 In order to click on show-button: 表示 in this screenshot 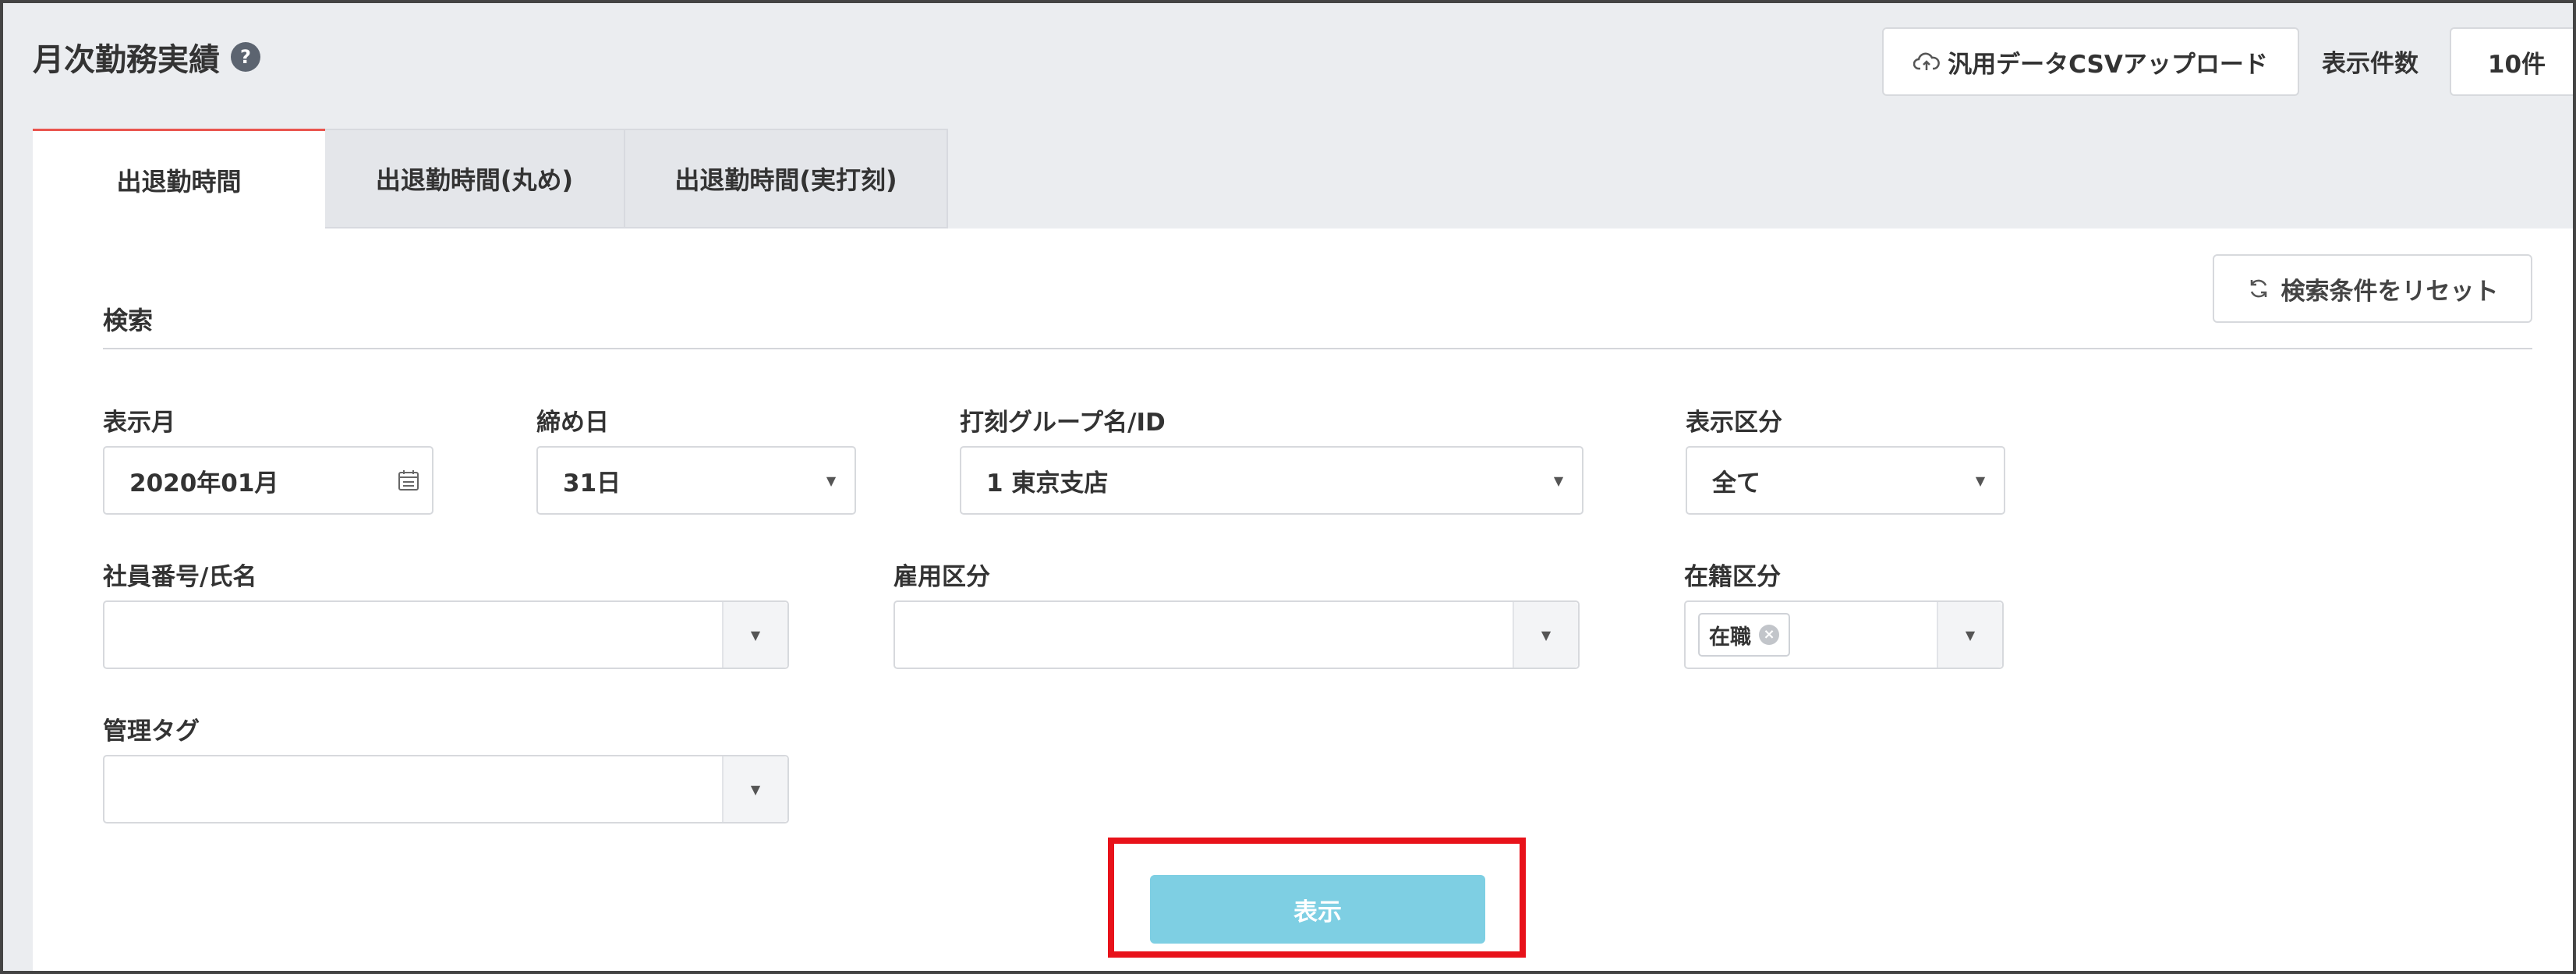, I will do `click(1317, 909)`.